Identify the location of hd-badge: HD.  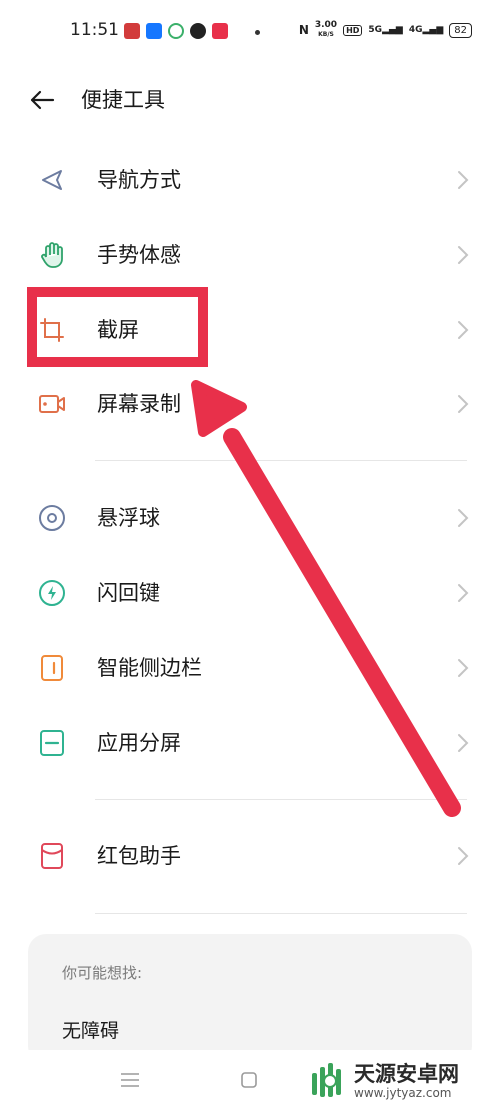
(353, 30).